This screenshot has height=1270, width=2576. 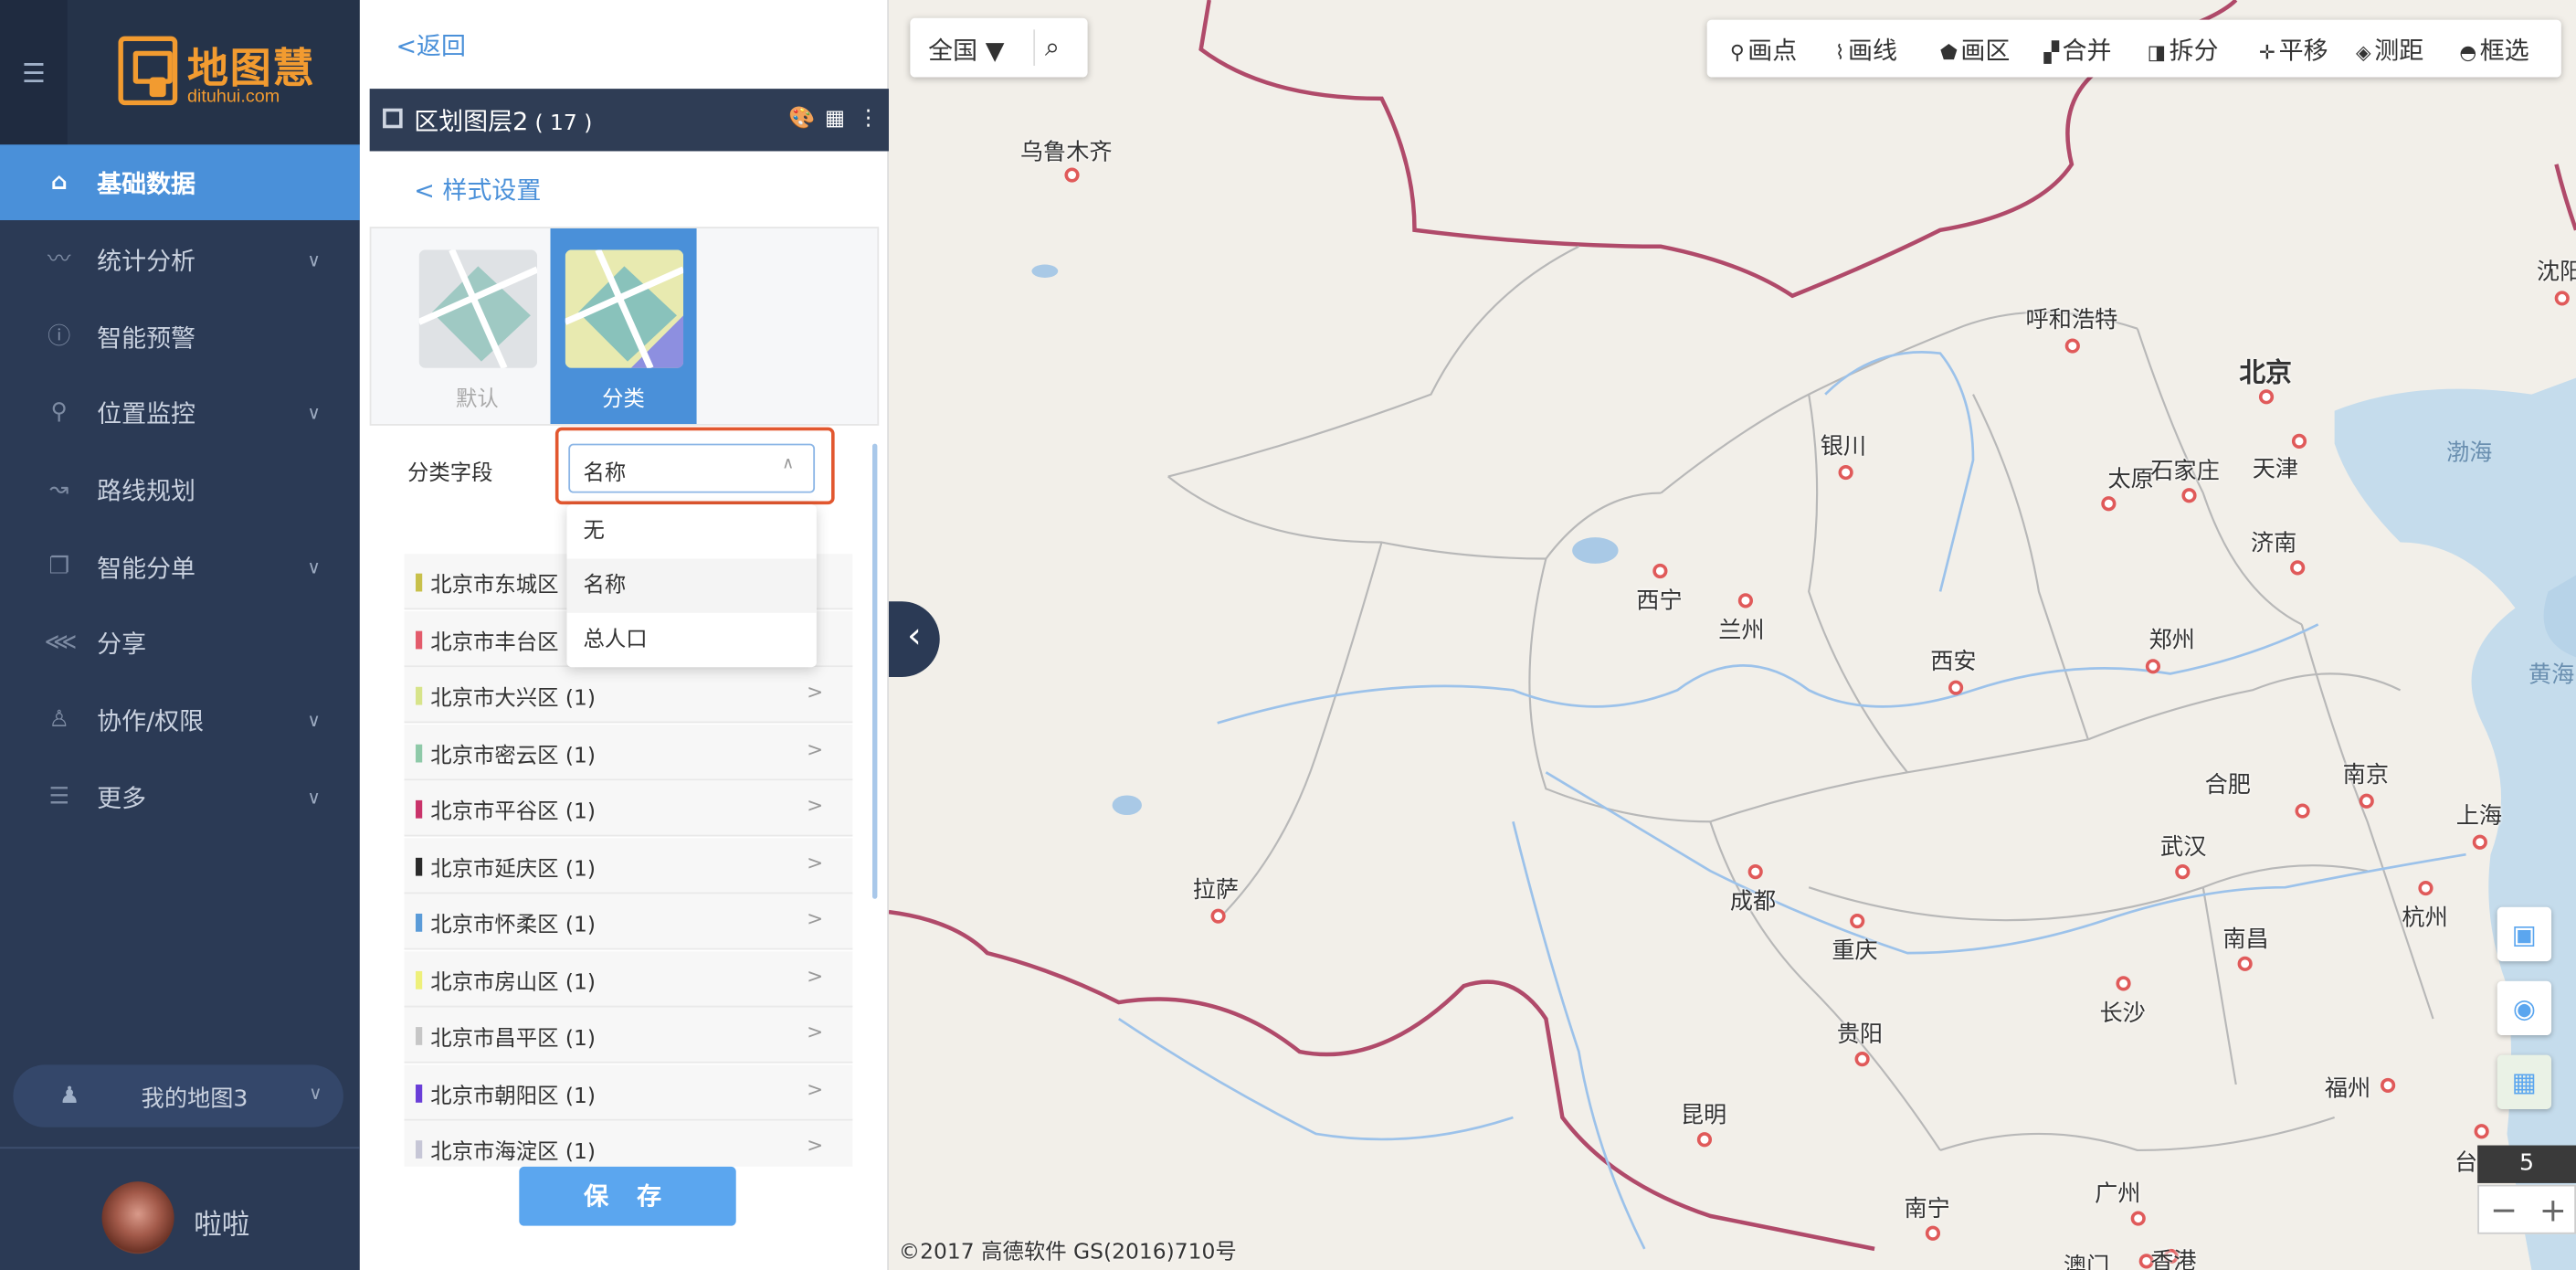 What do you see at coordinates (953, 51) in the screenshot?
I see `region-label: 全国` at bounding box center [953, 51].